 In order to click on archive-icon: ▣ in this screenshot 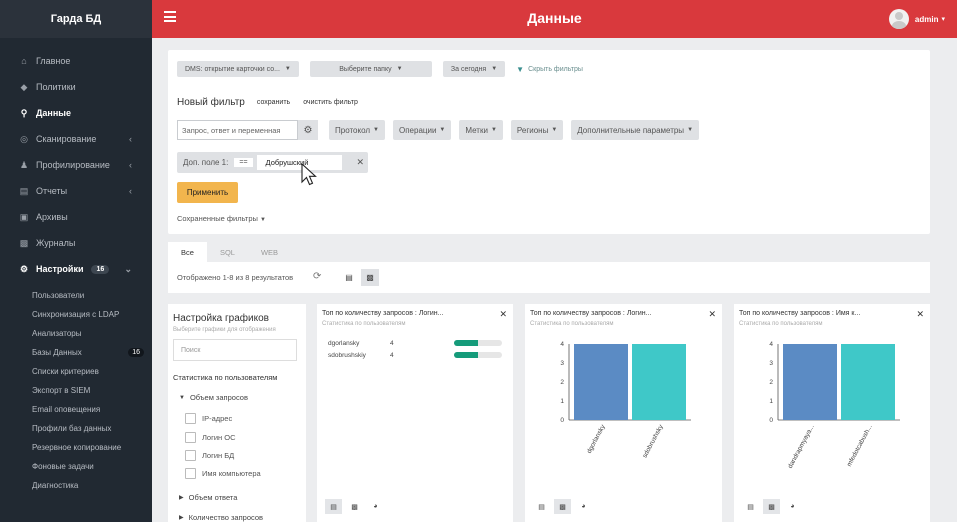, I will do `click(24, 216)`.